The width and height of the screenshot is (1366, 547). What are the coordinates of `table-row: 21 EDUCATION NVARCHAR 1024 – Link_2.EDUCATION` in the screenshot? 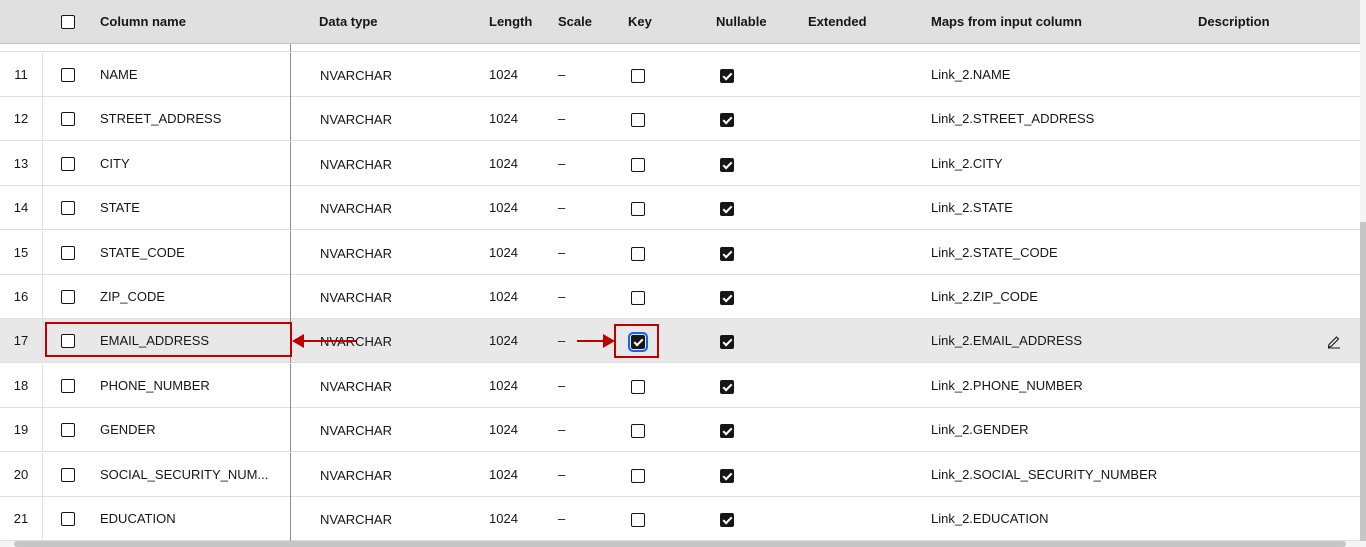 It's located at (680, 519).